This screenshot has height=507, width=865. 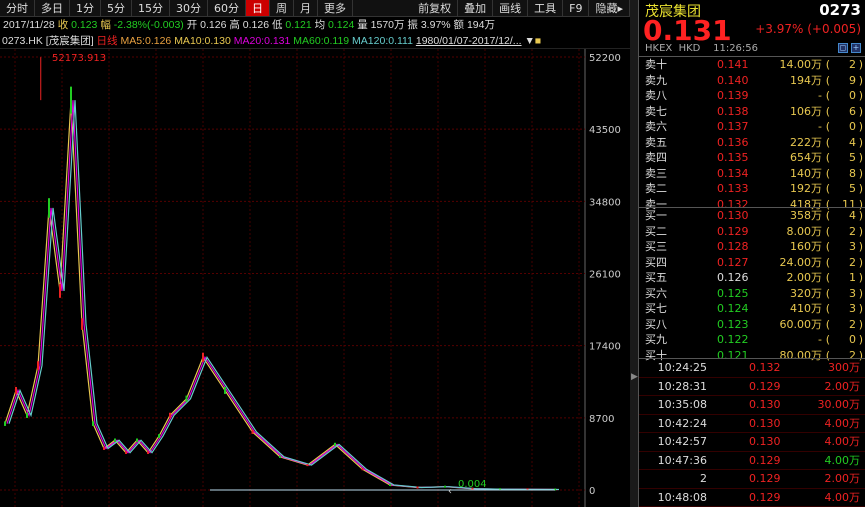 What do you see at coordinates (752, 405) in the screenshot?
I see `tick-row: 10:35:08 0.130 30.00万` at bounding box center [752, 405].